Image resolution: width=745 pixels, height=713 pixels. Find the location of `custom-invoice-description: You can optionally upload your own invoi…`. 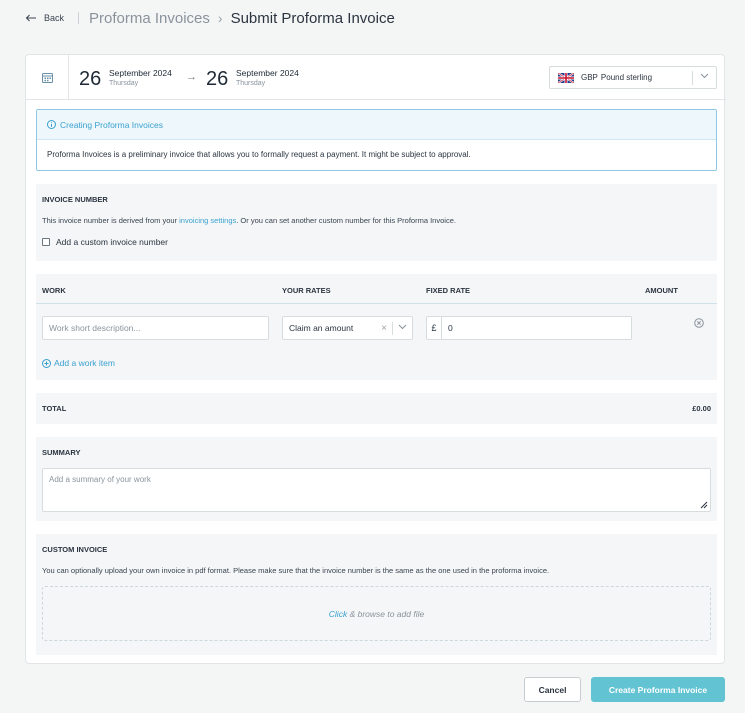

custom-invoice-description: You can optionally upload your own invoi… is located at coordinates (296, 570).